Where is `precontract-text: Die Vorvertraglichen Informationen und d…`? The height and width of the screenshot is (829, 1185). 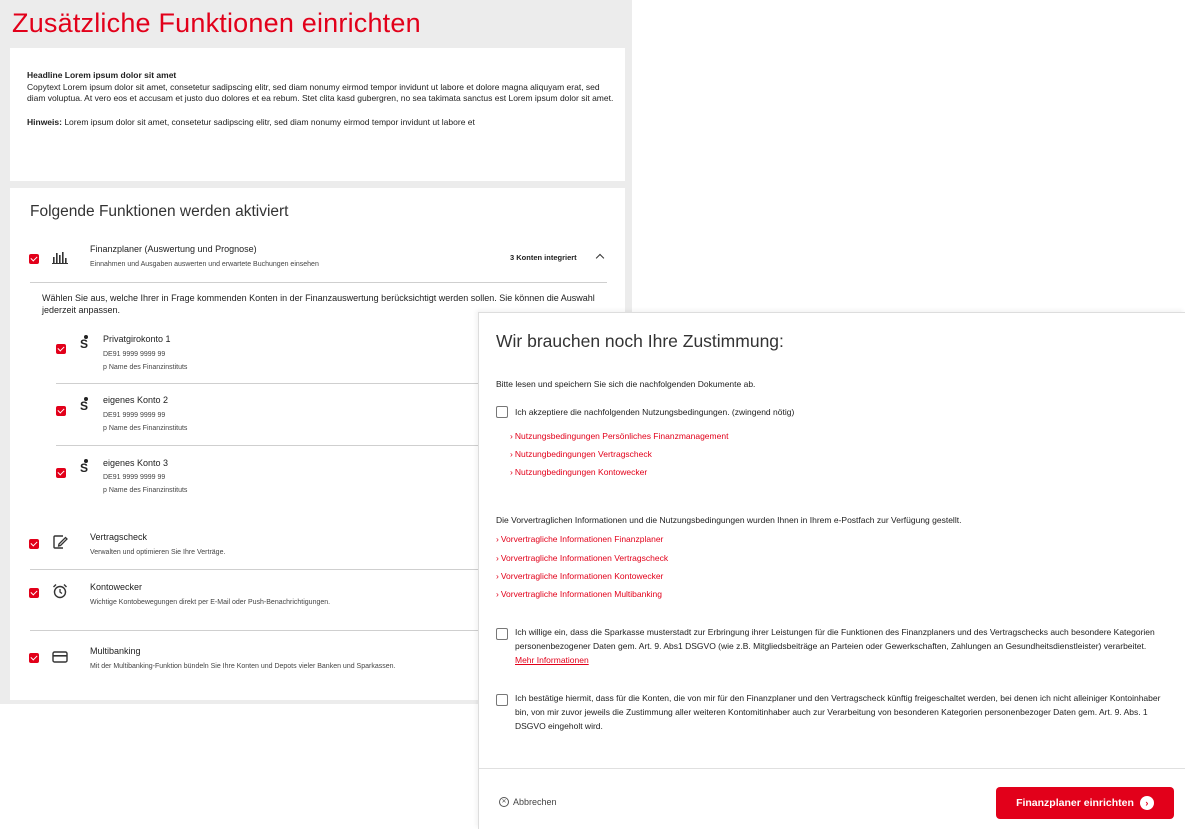 precontract-text: Die Vorvertraglichen Informationen und d… is located at coordinates (729, 520).